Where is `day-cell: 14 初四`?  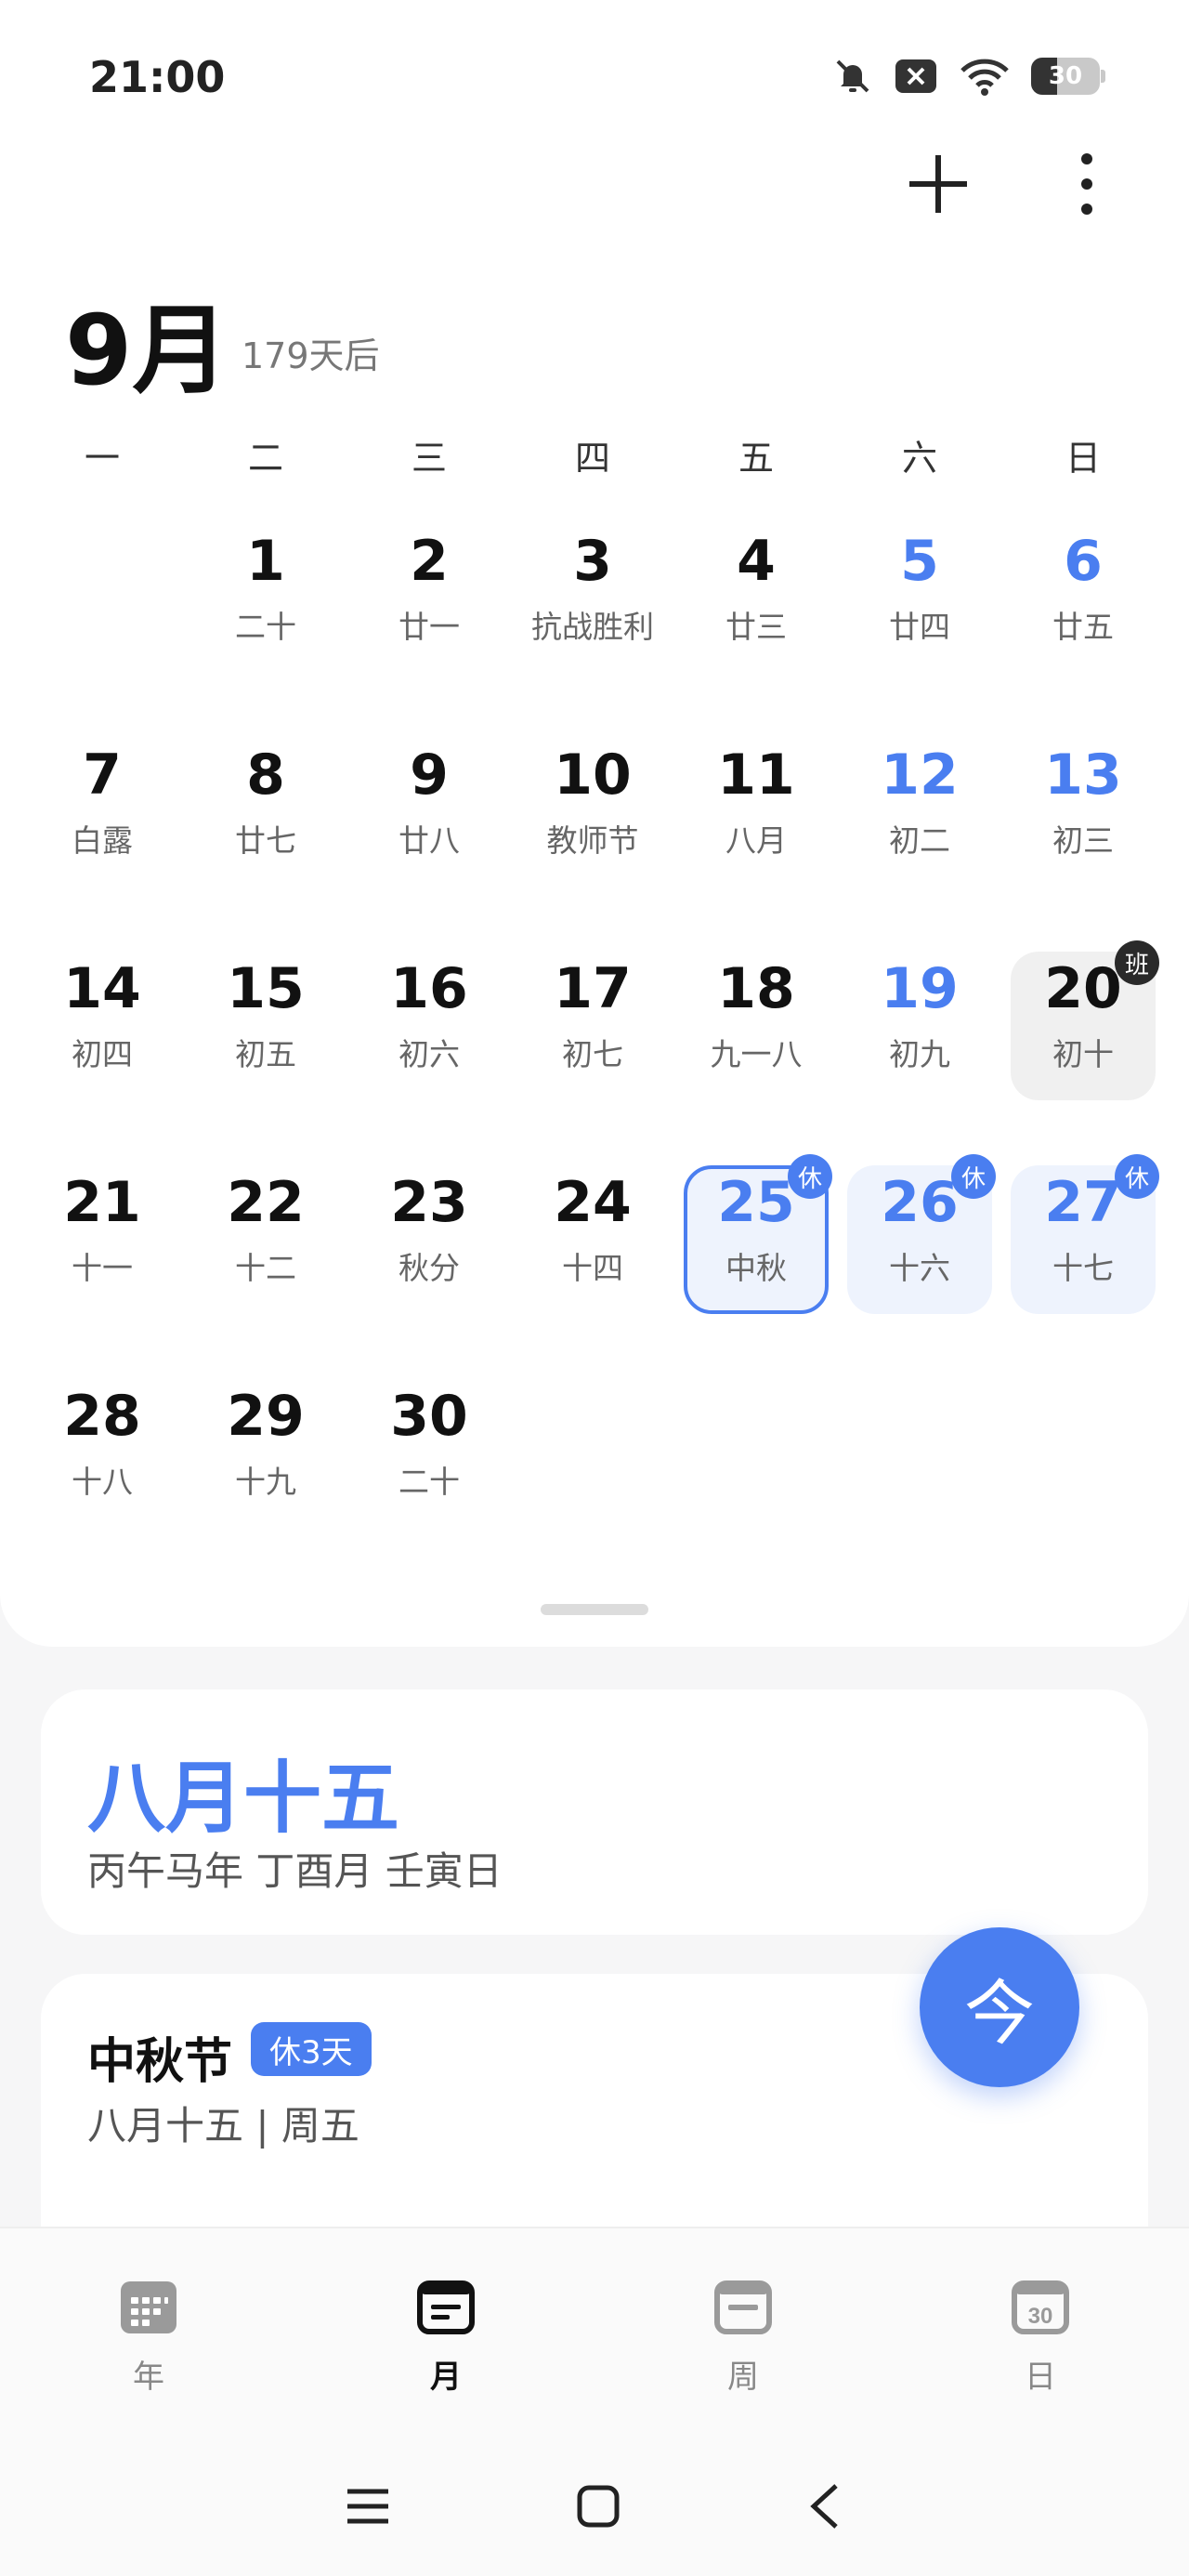 day-cell: 14 初四 is located at coordinates (102, 1042).